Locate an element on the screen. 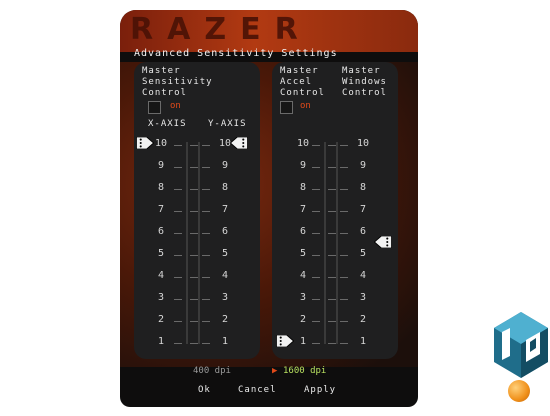 The width and height of the screenshot is (550, 416). accel-scale-number: 2 is located at coordinates (303, 319).